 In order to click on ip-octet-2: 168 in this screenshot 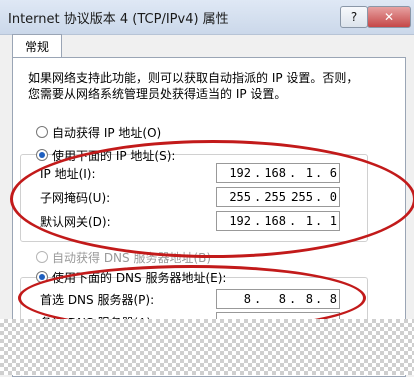, I will do `click(275, 173)`.